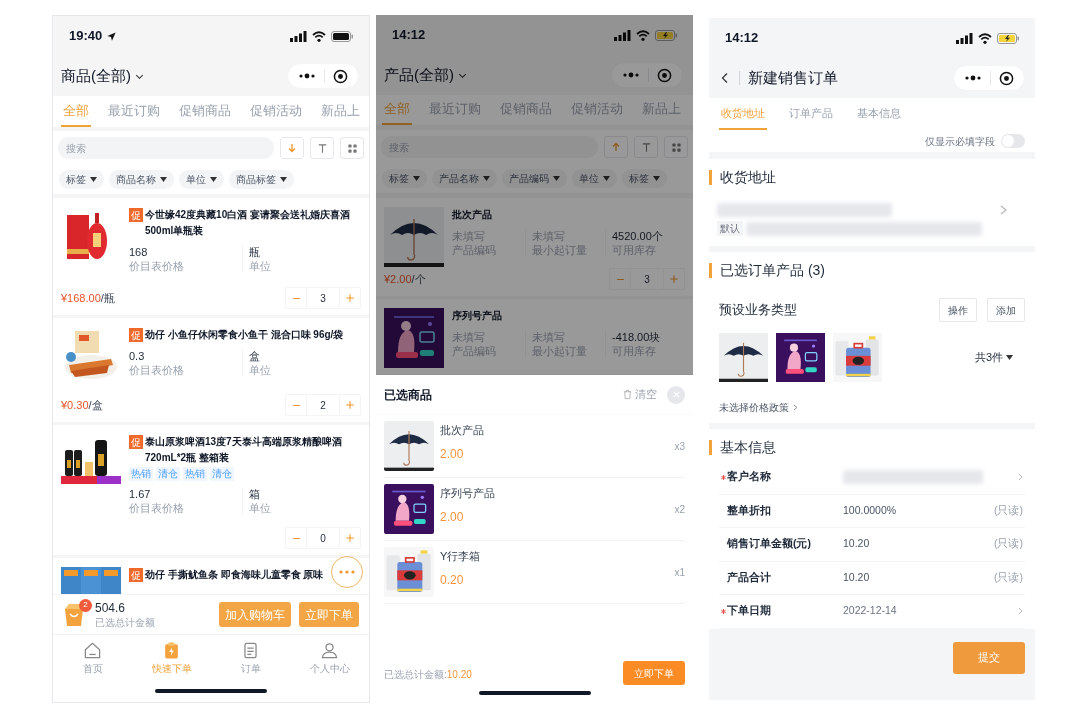 This screenshot has width=1066, height=706. I want to click on readonly-note: (只读), so click(1008, 544).